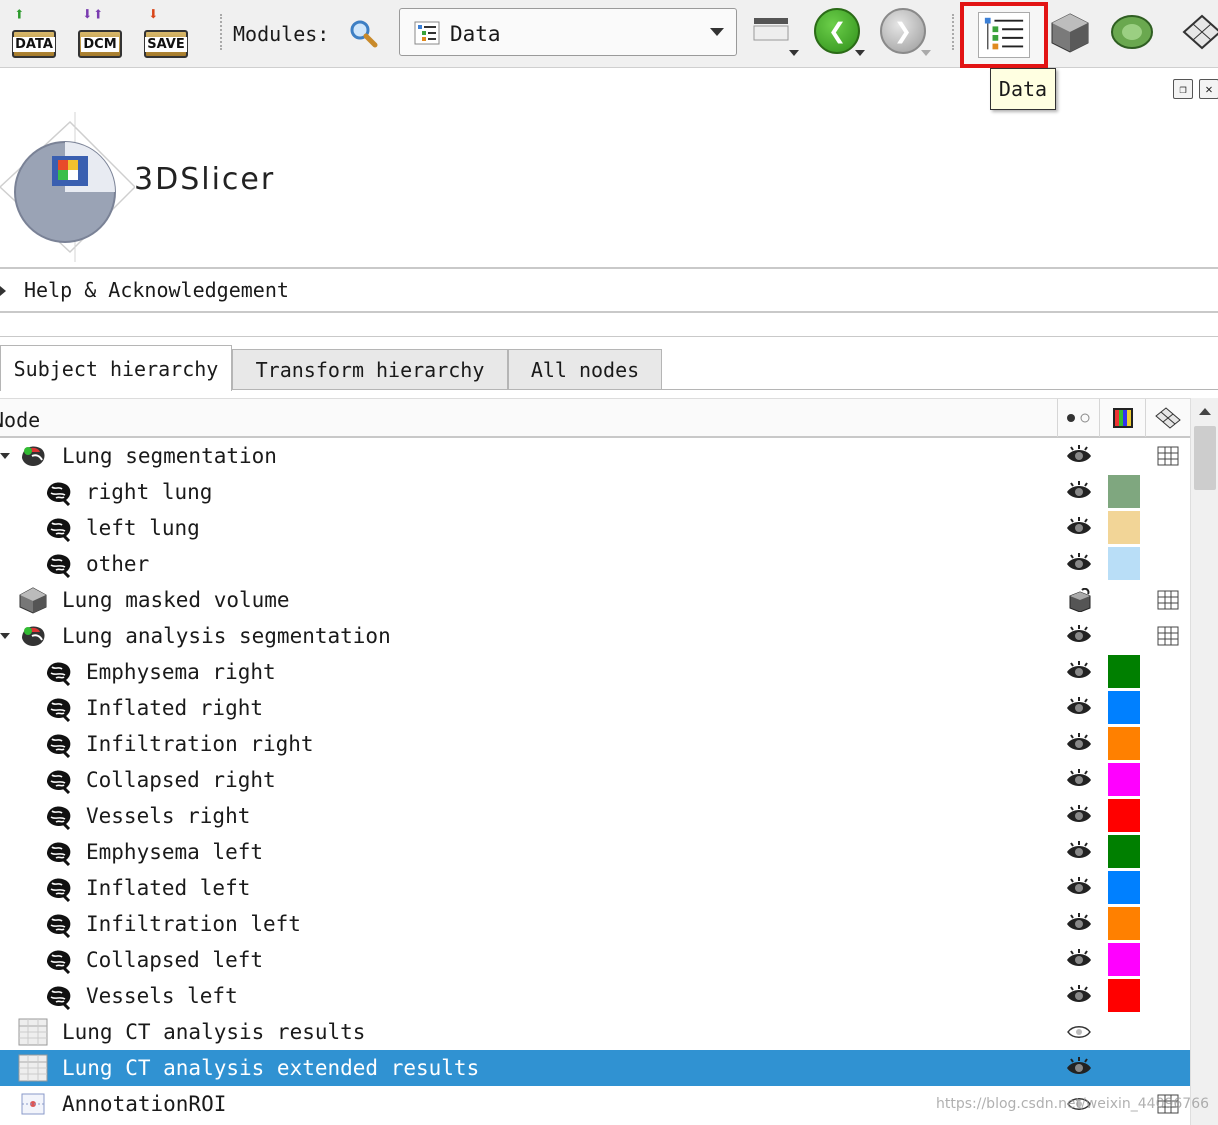 Image resolution: width=1218 pixels, height=1125 pixels. What do you see at coordinates (595, 780) in the screenshot?
I see `tree-row: Collapsed right` at bounding box center [595, 780].